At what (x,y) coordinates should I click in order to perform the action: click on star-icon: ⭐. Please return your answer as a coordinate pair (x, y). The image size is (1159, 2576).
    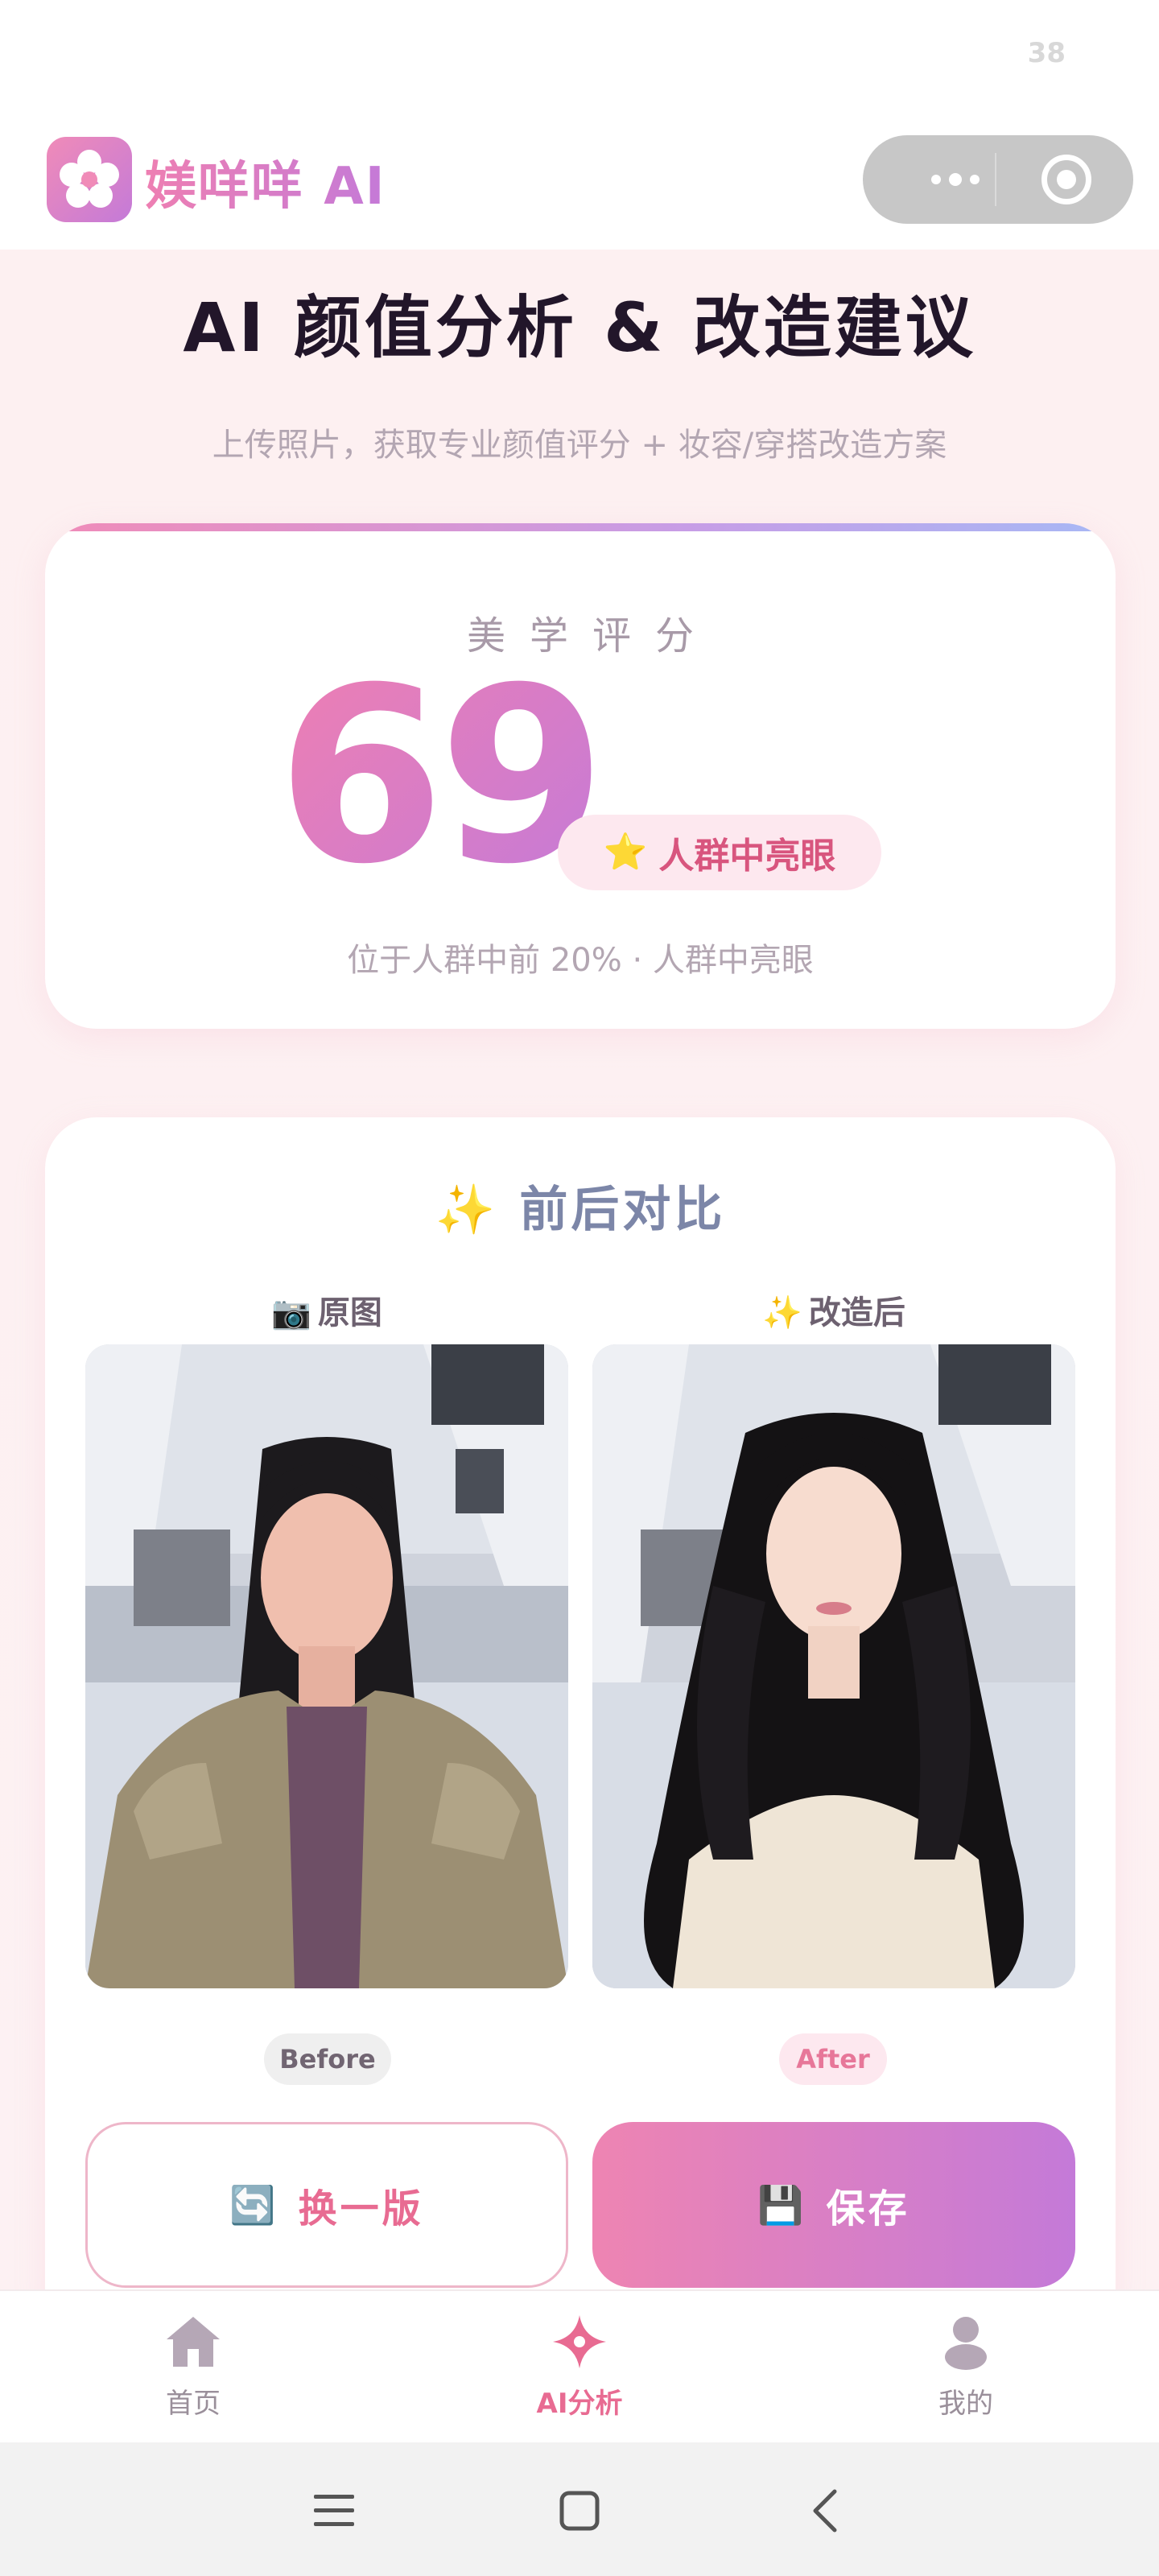
    Looking at the image, I should click on (625, 852).